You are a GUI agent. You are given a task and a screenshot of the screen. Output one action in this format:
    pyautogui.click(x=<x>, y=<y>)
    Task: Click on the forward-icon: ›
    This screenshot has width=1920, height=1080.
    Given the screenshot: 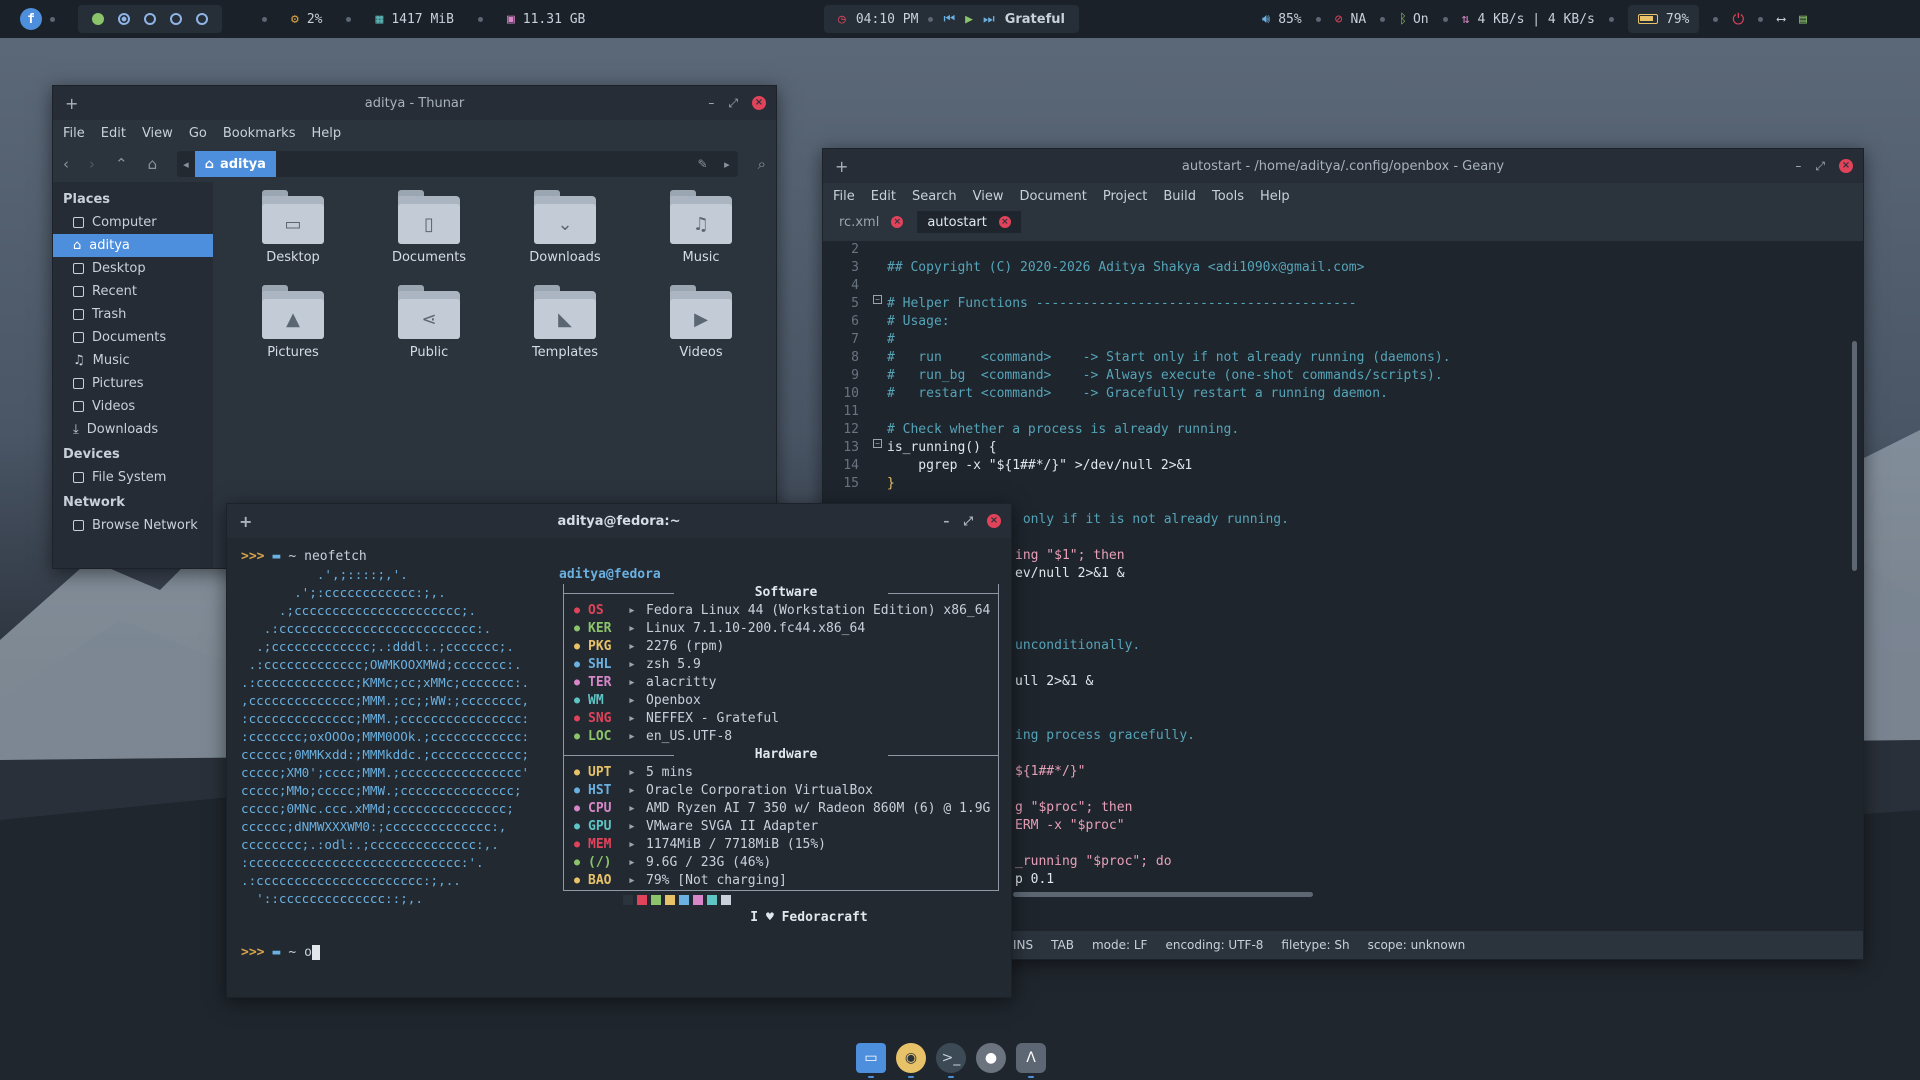 What is the action you would take?
    pyautogui.click(x=92, y=164)
    